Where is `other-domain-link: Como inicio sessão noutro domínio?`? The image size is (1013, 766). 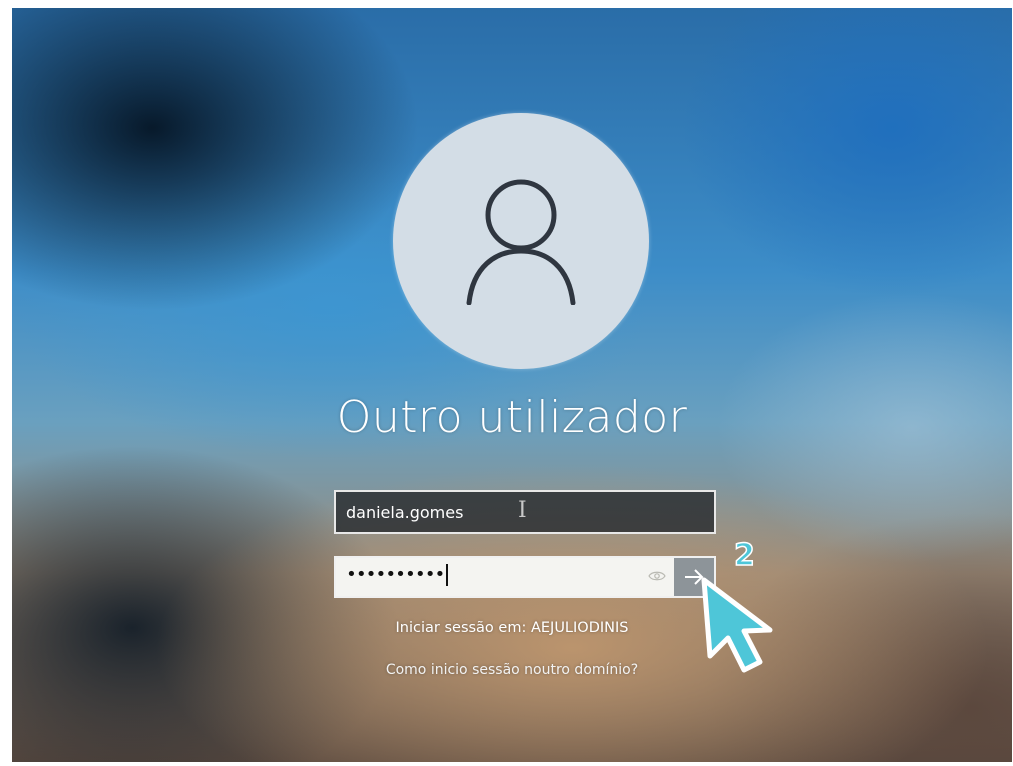 other-domain-link: Como inicio sessão noutro domínio? is located at coordinates (512, 670).